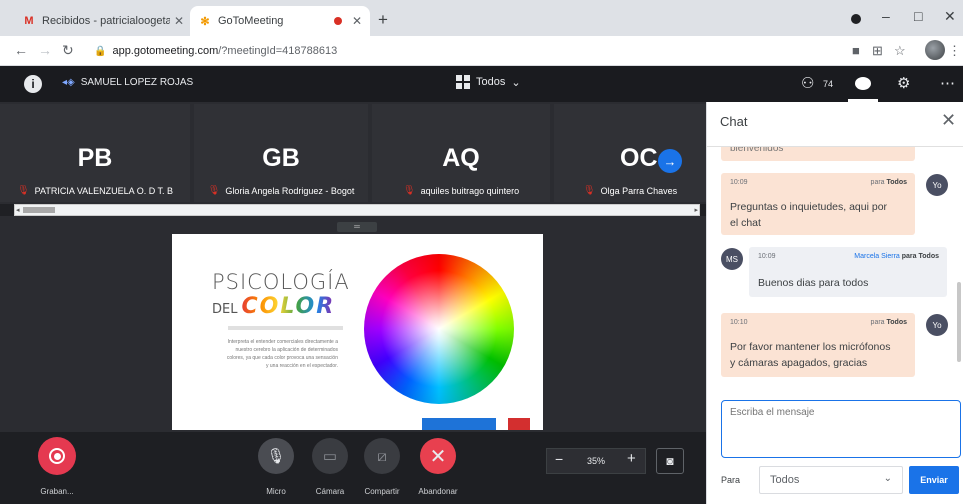  I want to click on scroll-thumb, so click(39, 210).